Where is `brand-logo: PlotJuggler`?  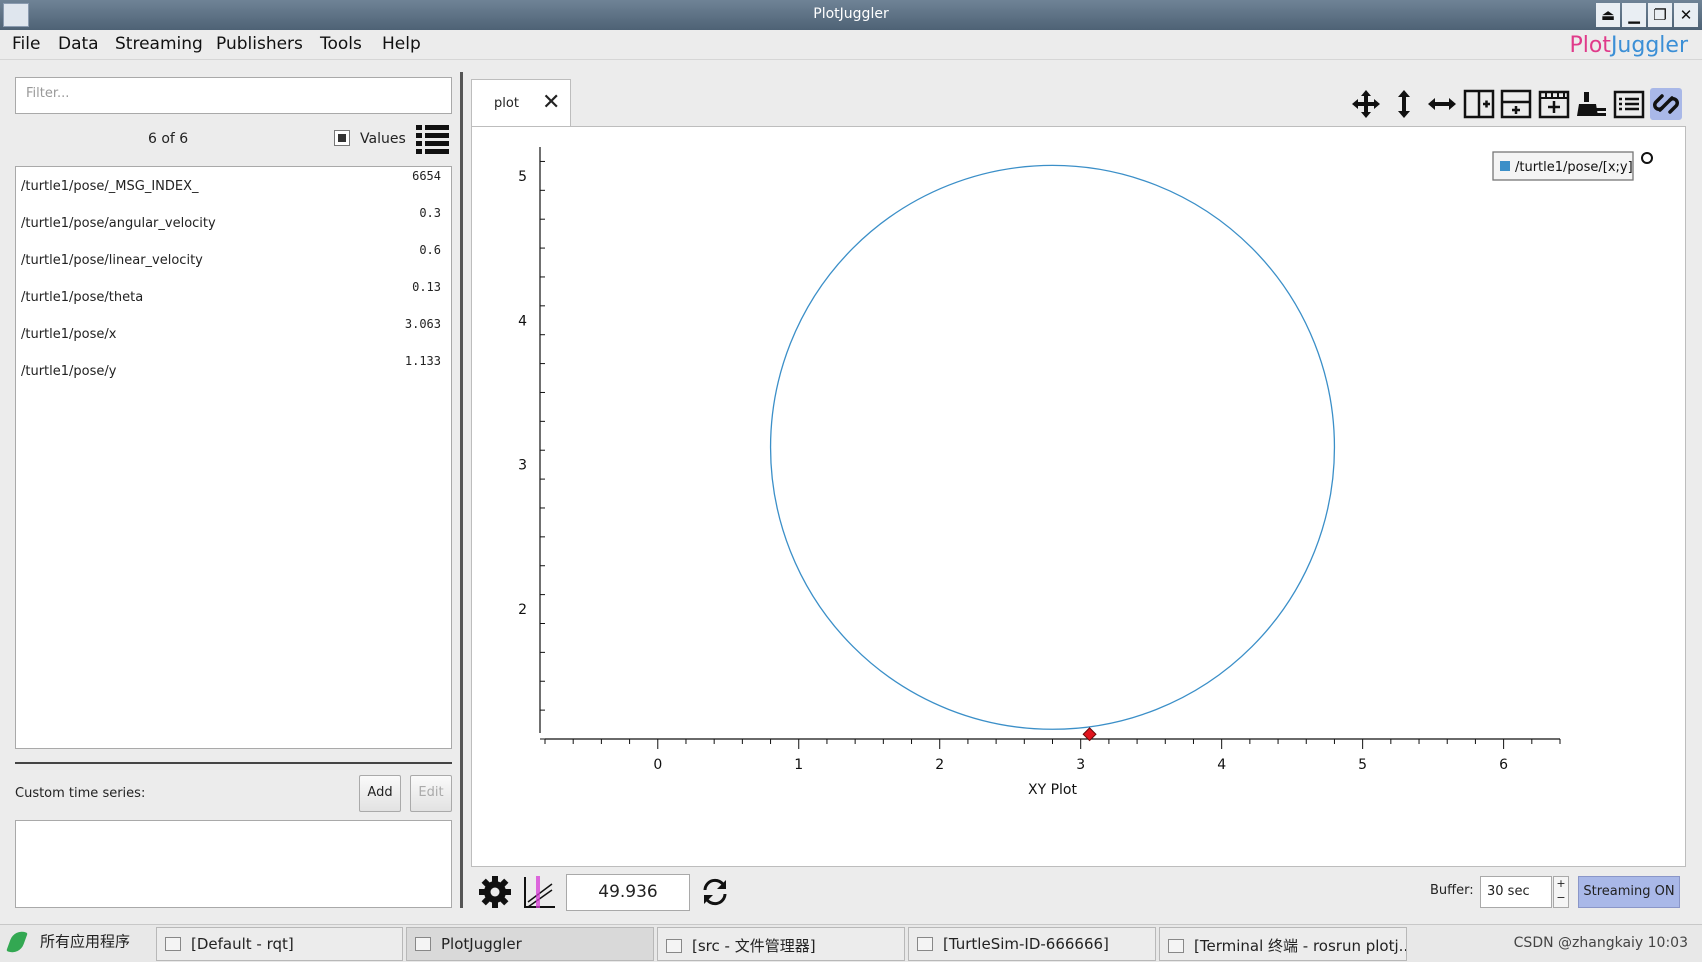 brand-logo: PlotJuggler is located at coordinates (1628, 45).